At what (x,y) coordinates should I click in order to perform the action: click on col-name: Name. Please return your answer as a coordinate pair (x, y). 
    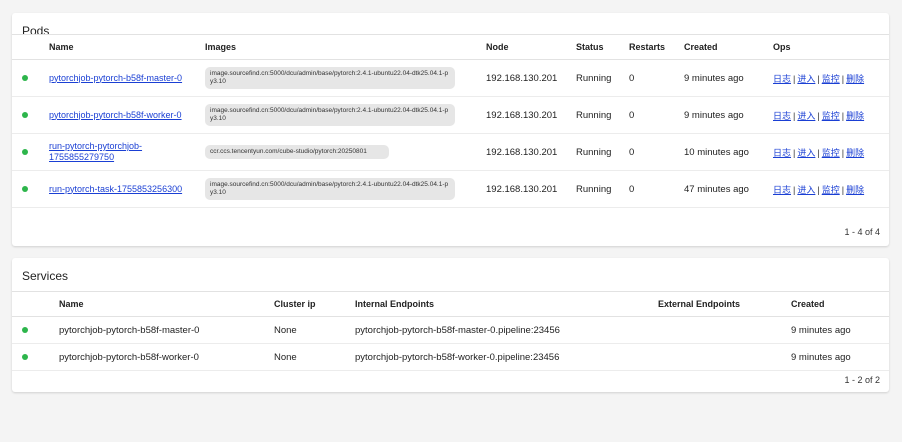
    Looking at the image, I should click on (127, 47).